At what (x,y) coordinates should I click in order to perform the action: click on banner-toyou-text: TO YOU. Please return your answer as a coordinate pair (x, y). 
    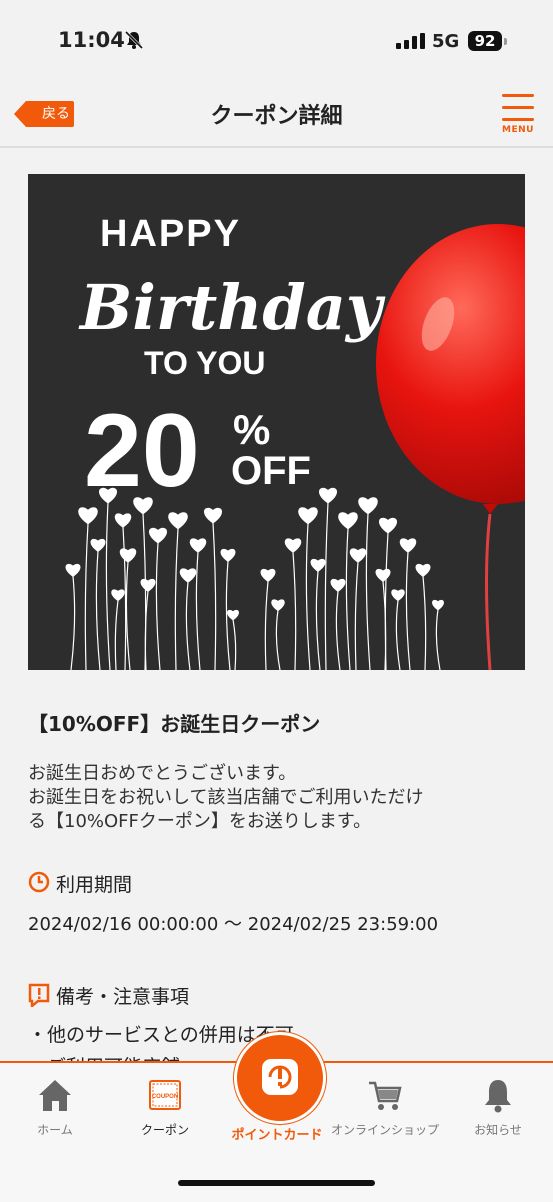
    Looking at the image, I should click on (205, 363).